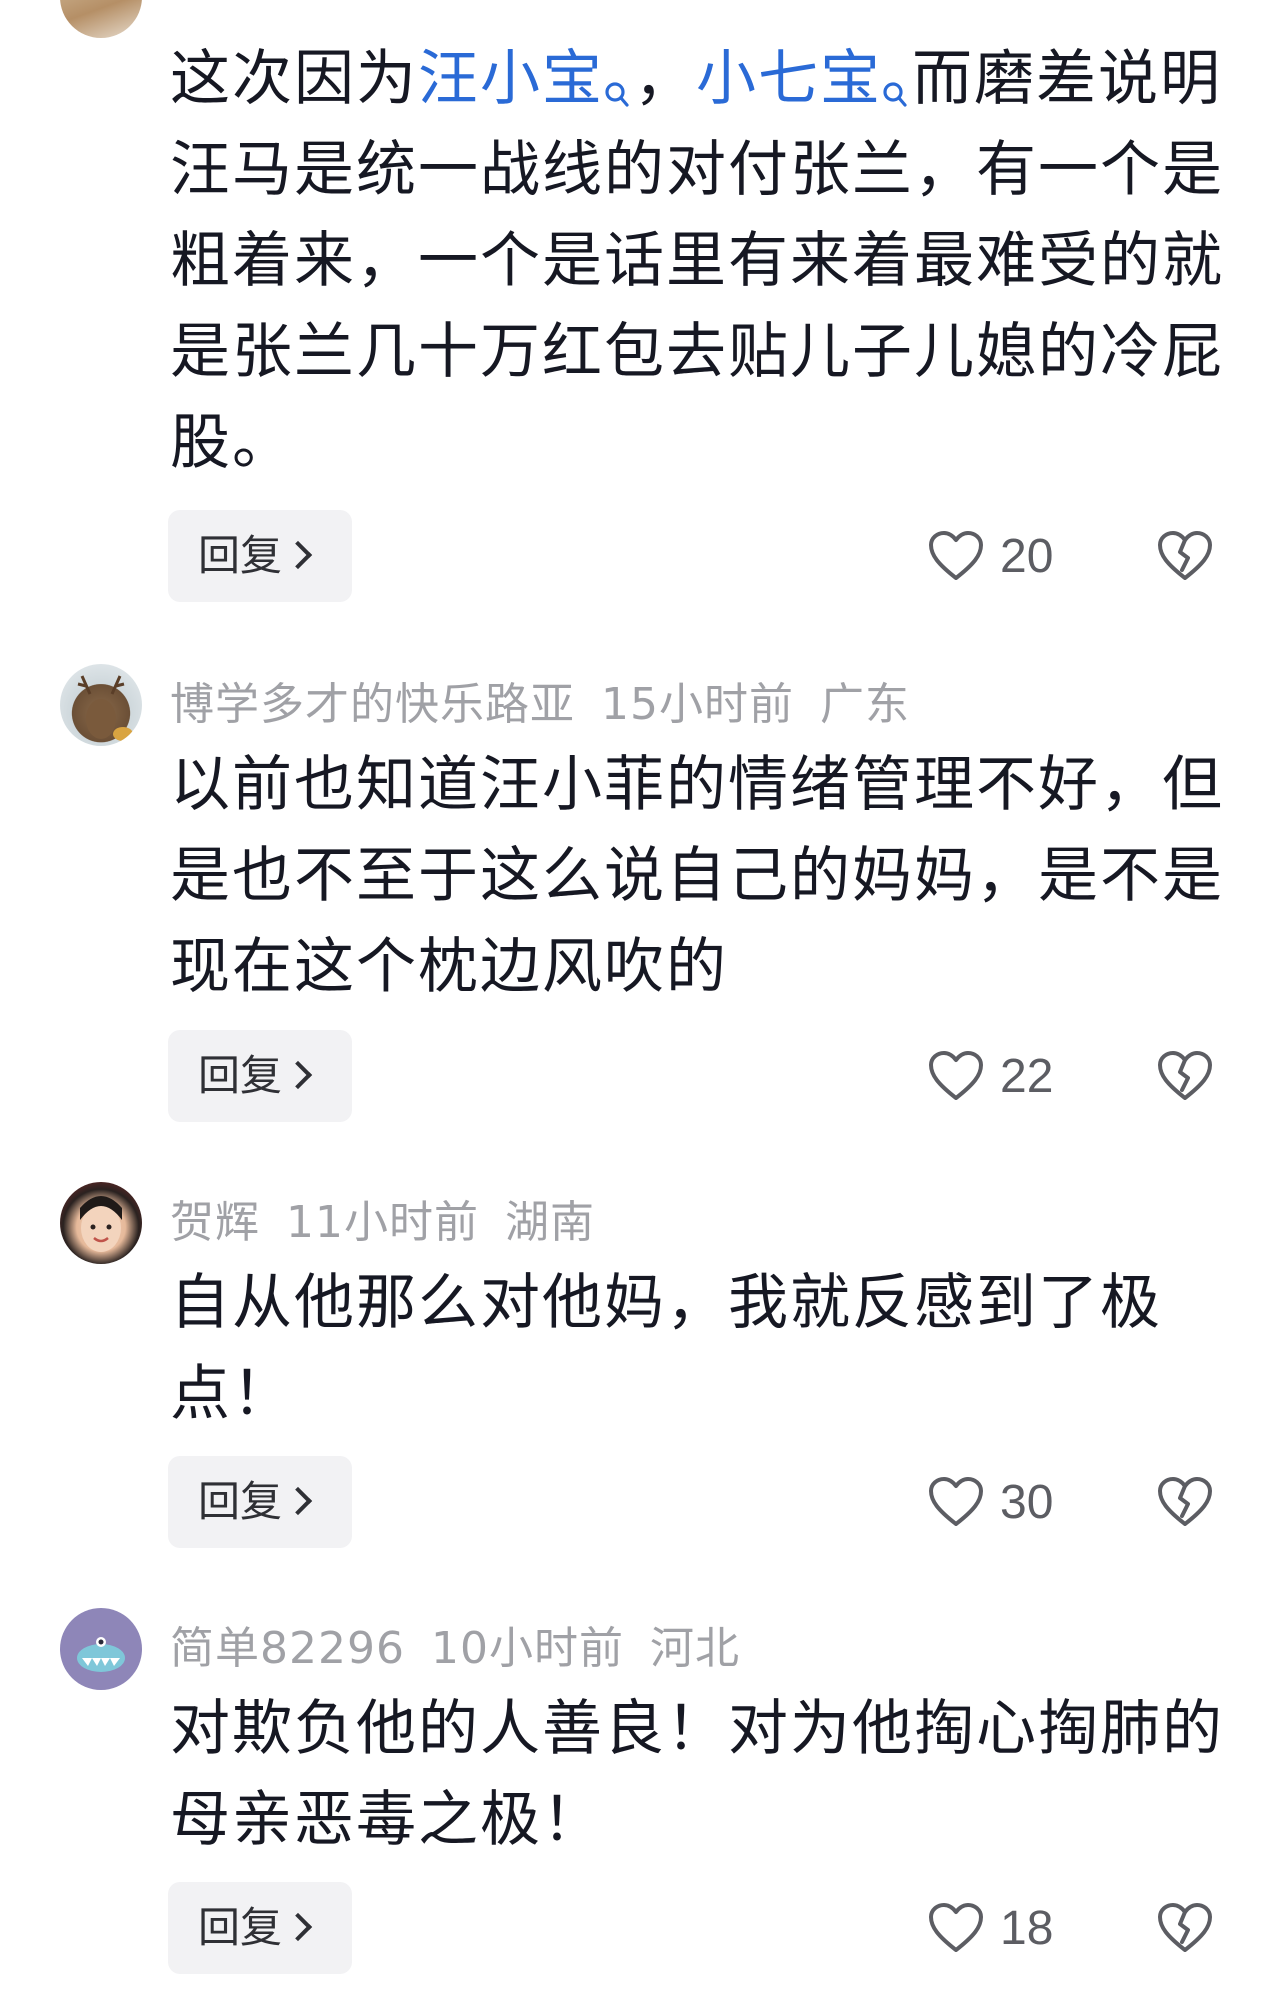 This screenshot has width=1280, height=2004. What do you see at coordinates (990, 1076) in the screenshot?
I see `like-button: 22` at bounding box center [990, 1076].